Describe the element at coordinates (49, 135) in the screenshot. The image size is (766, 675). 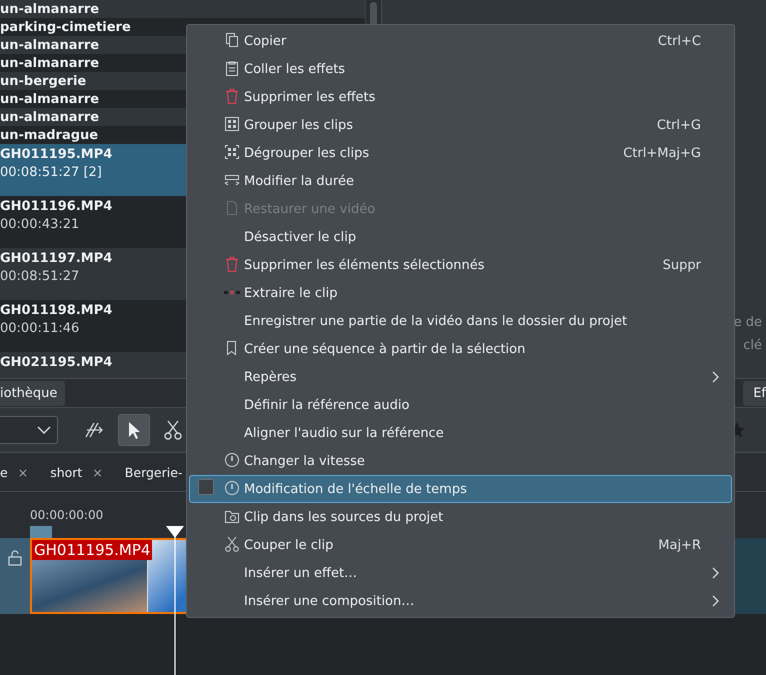
I see `item-title: un-madrague` at that location.